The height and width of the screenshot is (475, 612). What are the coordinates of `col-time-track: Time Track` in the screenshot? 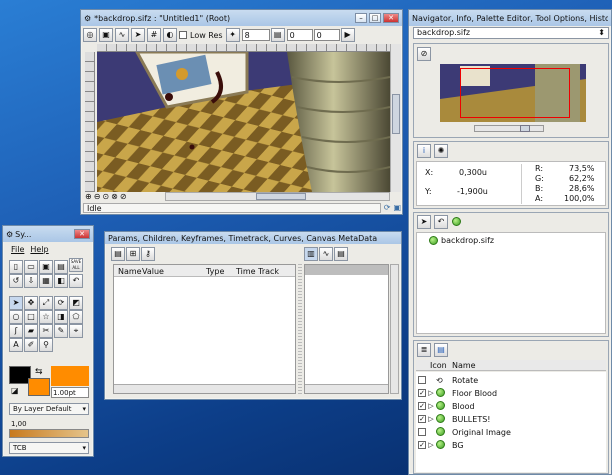 It's located at (257, 271).